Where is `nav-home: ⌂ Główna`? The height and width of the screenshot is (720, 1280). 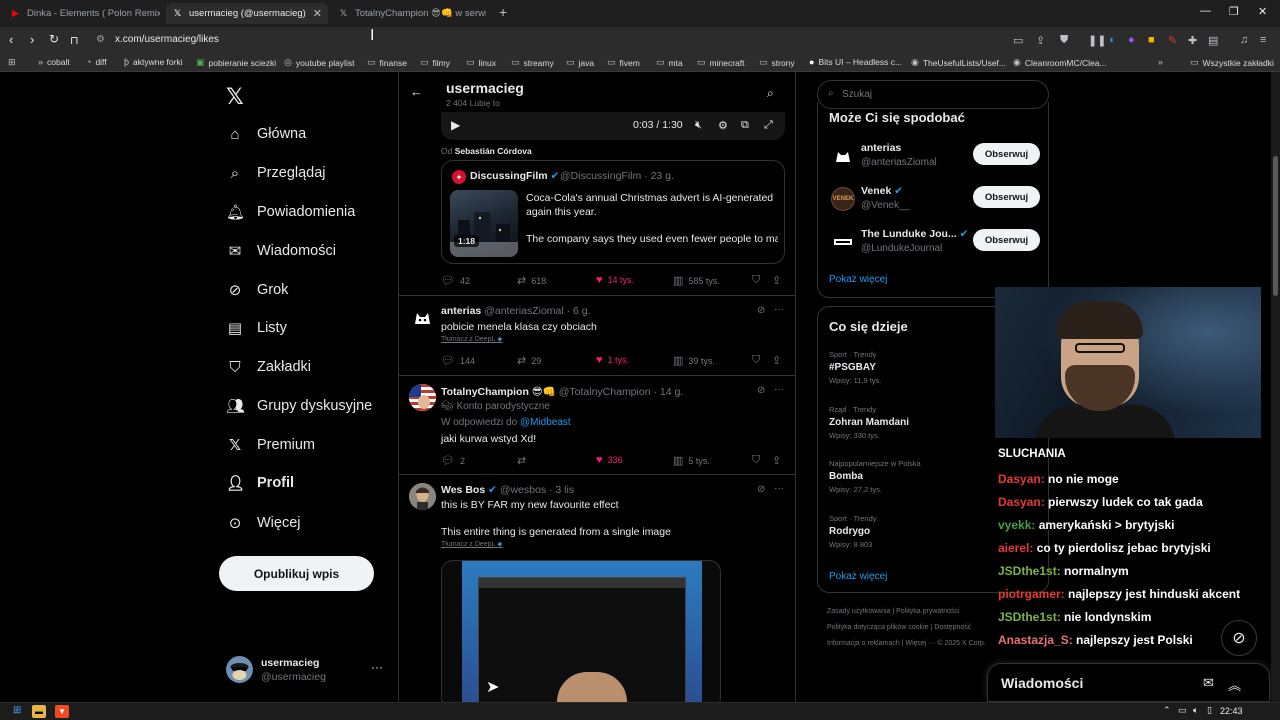
nav-home: ⌂ Główna is located at coordinates (266, 134).